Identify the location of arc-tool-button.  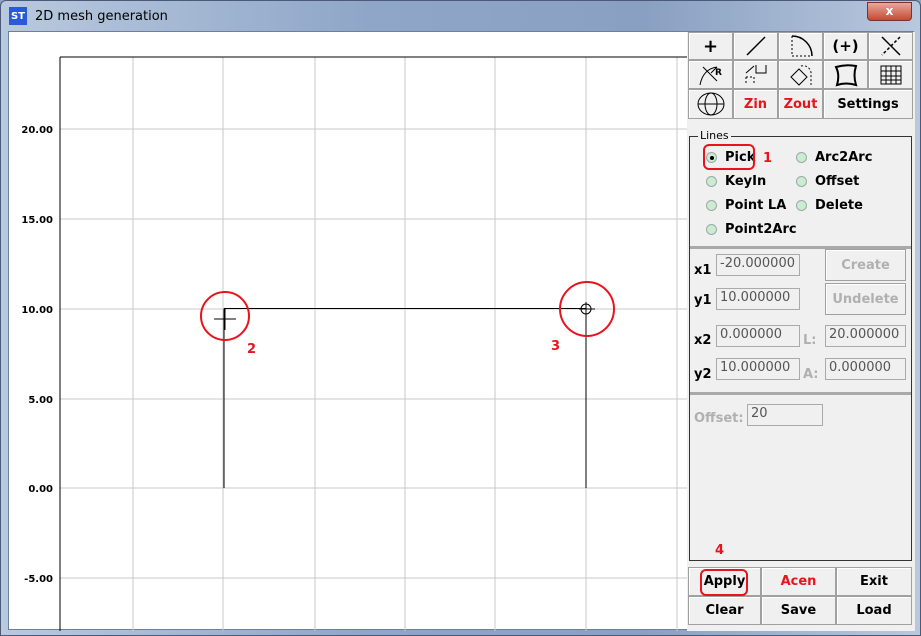
(800, 46).